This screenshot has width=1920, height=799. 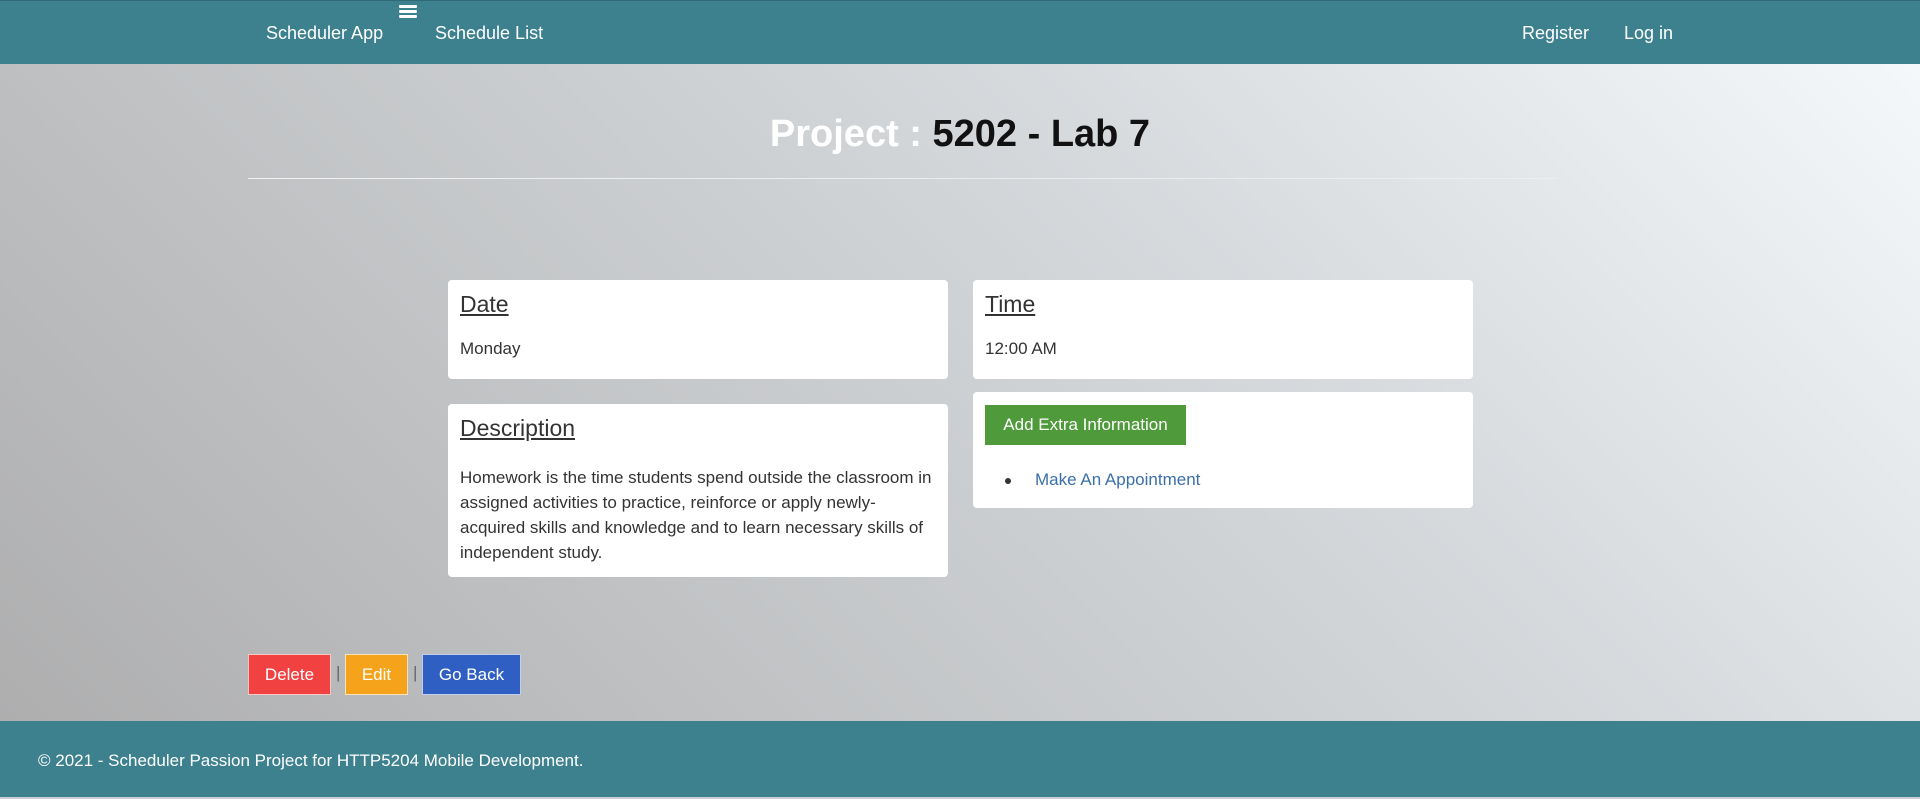 What do you see at coordinates (1085, 425) in the screenshot?
I see `add-extra-information-button: Add Extra Information` at bounding box center [1085, 425].